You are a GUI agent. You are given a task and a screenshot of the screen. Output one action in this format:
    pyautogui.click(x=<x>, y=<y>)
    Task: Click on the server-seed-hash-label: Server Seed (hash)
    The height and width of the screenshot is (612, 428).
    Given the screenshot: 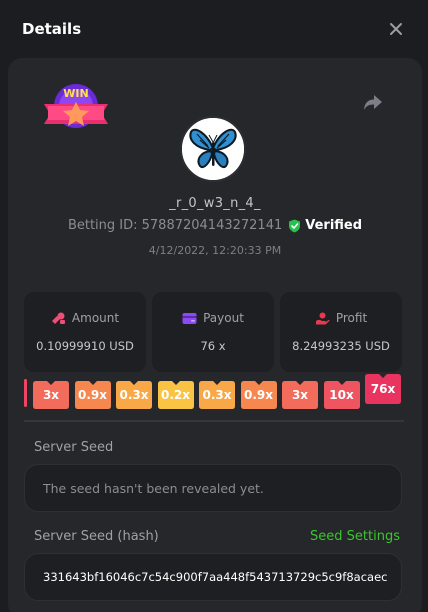 What is the action you would take?
    pyautogui.click(x=96, y=536)
    